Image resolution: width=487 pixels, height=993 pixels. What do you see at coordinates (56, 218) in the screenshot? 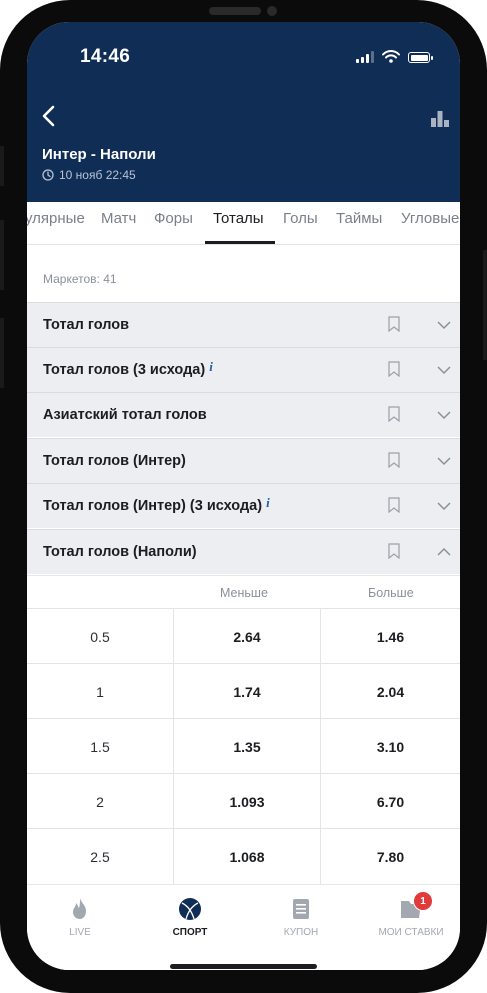
I see `tab-popular: улярные` at bounding box center [56, 218].